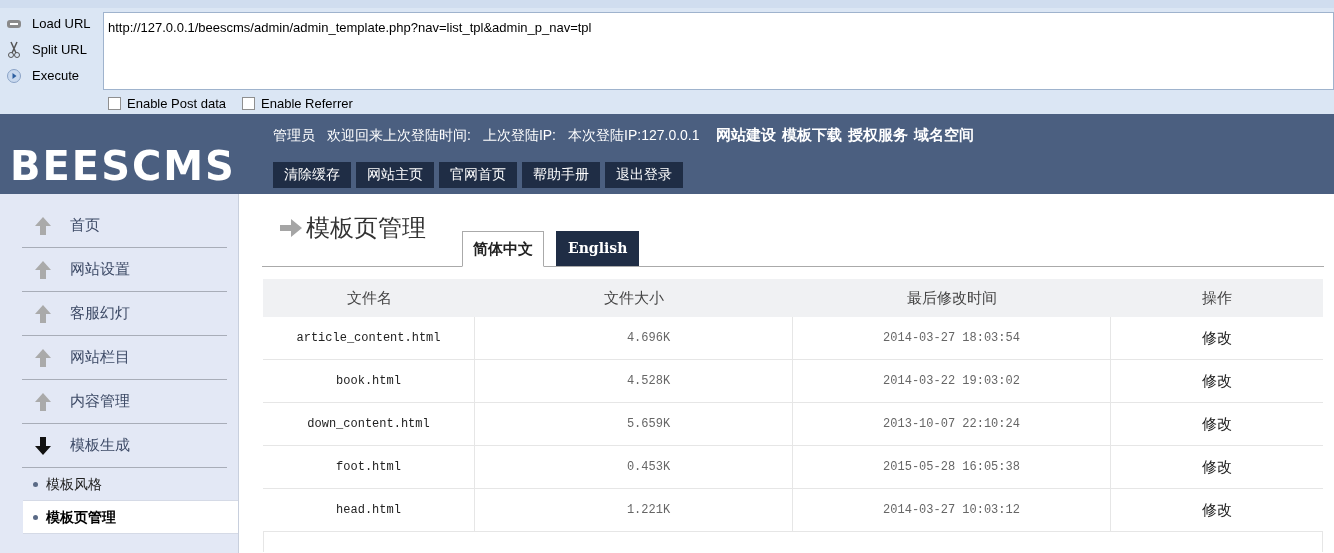 The image size is (1334, 553). I want to click on table-cell: article_content.html, so click(369, 338).